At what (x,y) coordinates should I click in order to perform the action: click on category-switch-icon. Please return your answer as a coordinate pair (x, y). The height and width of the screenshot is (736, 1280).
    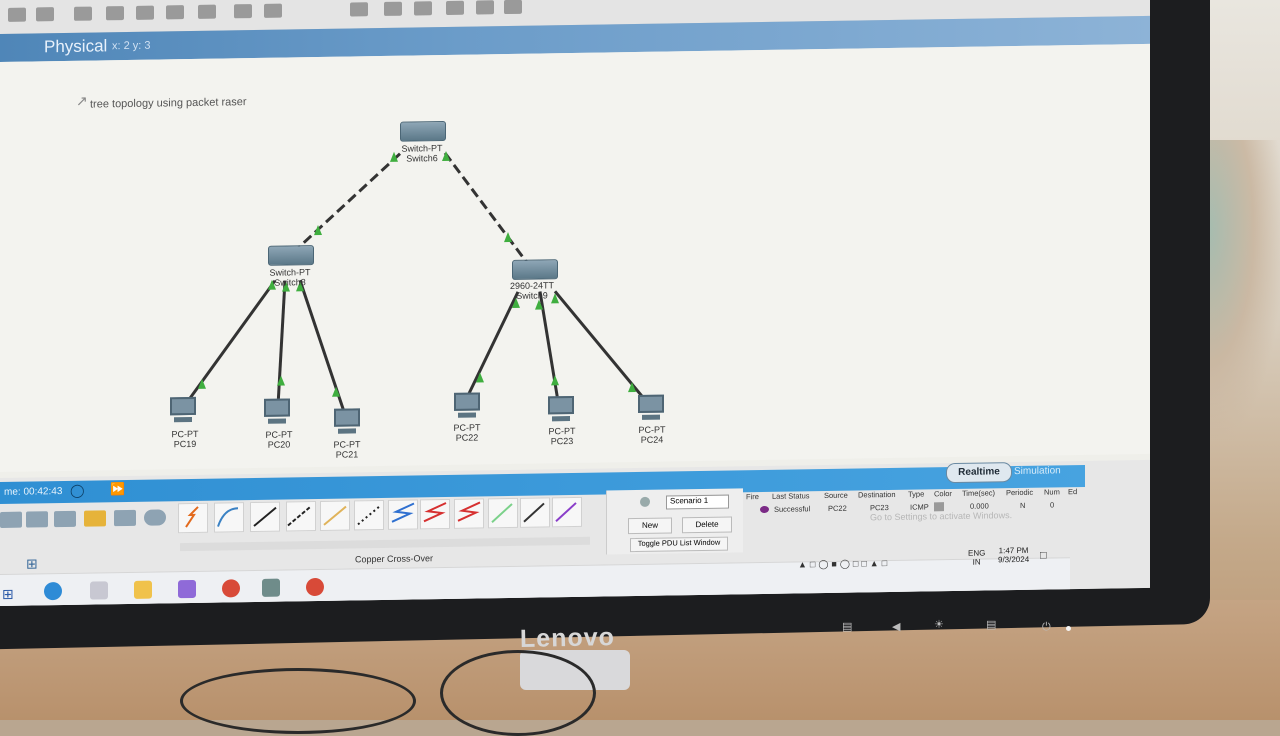
    Looking at the image, I should click on (37, 519).